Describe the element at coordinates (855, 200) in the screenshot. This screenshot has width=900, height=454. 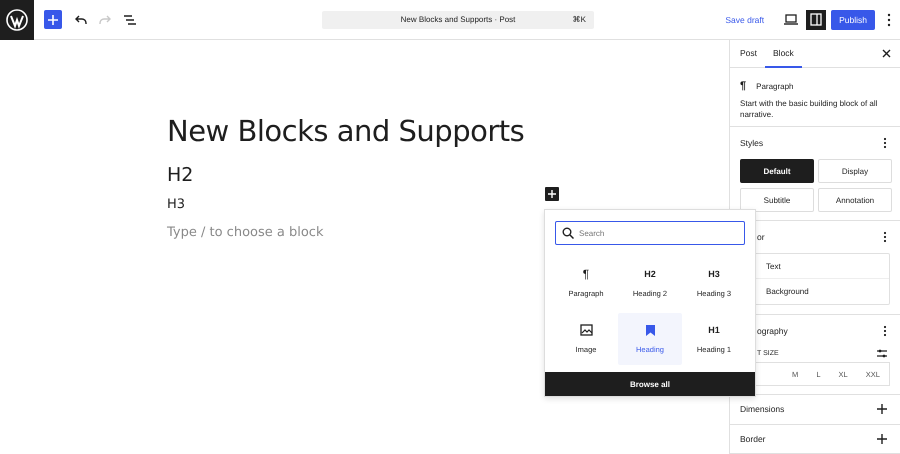
I see `style-option: Annotation` at that location.